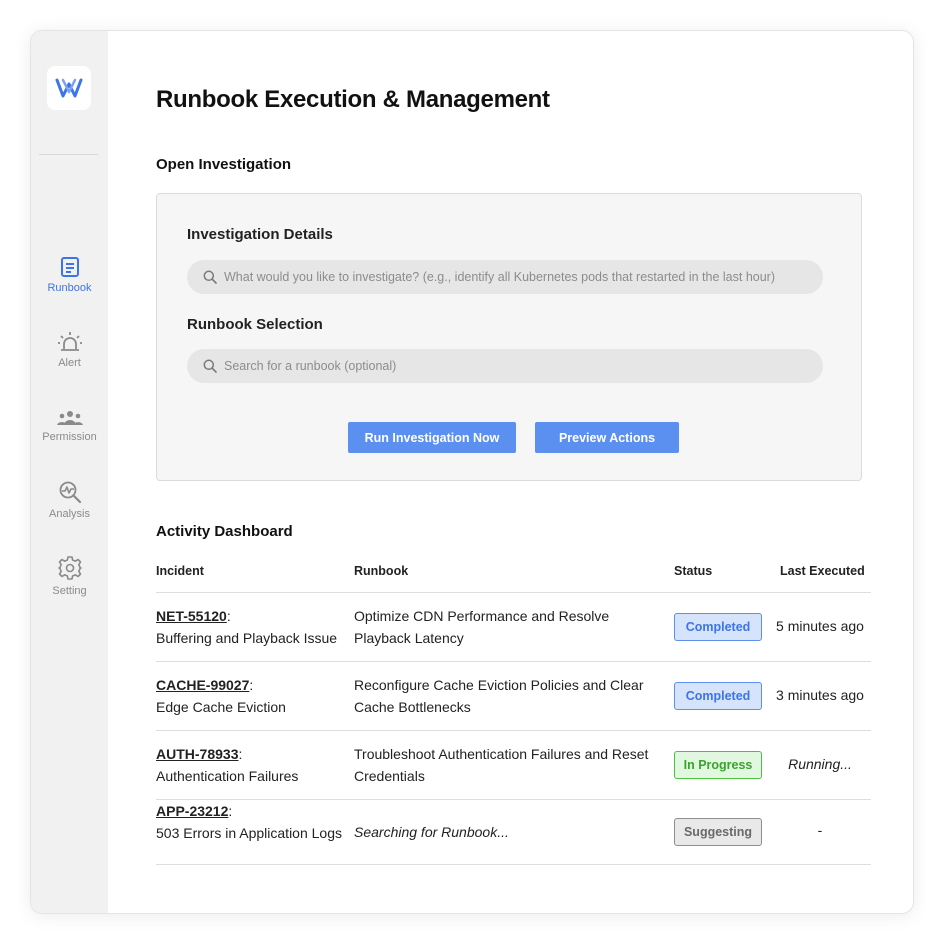  Describe the element at coordinates (197, 754) in the screenshot. I see `incident-id-link: AUTH-78933` at that location.